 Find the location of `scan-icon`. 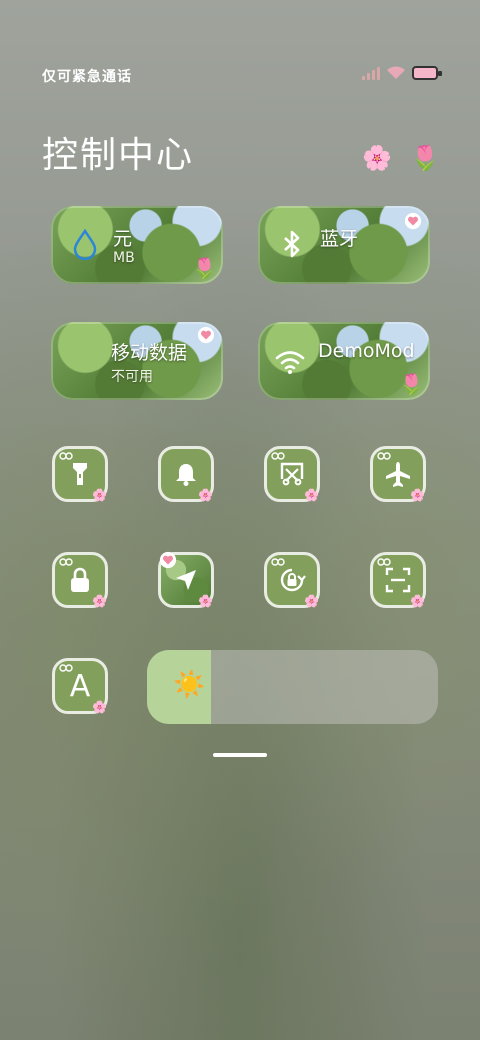

scan-icon is located at coordinates (398, 580).